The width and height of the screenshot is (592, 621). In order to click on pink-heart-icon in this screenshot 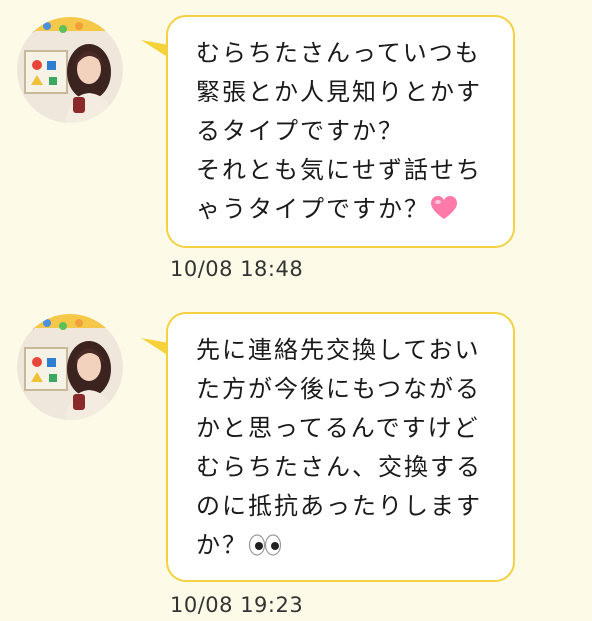, I will do `click(444, 213)`.